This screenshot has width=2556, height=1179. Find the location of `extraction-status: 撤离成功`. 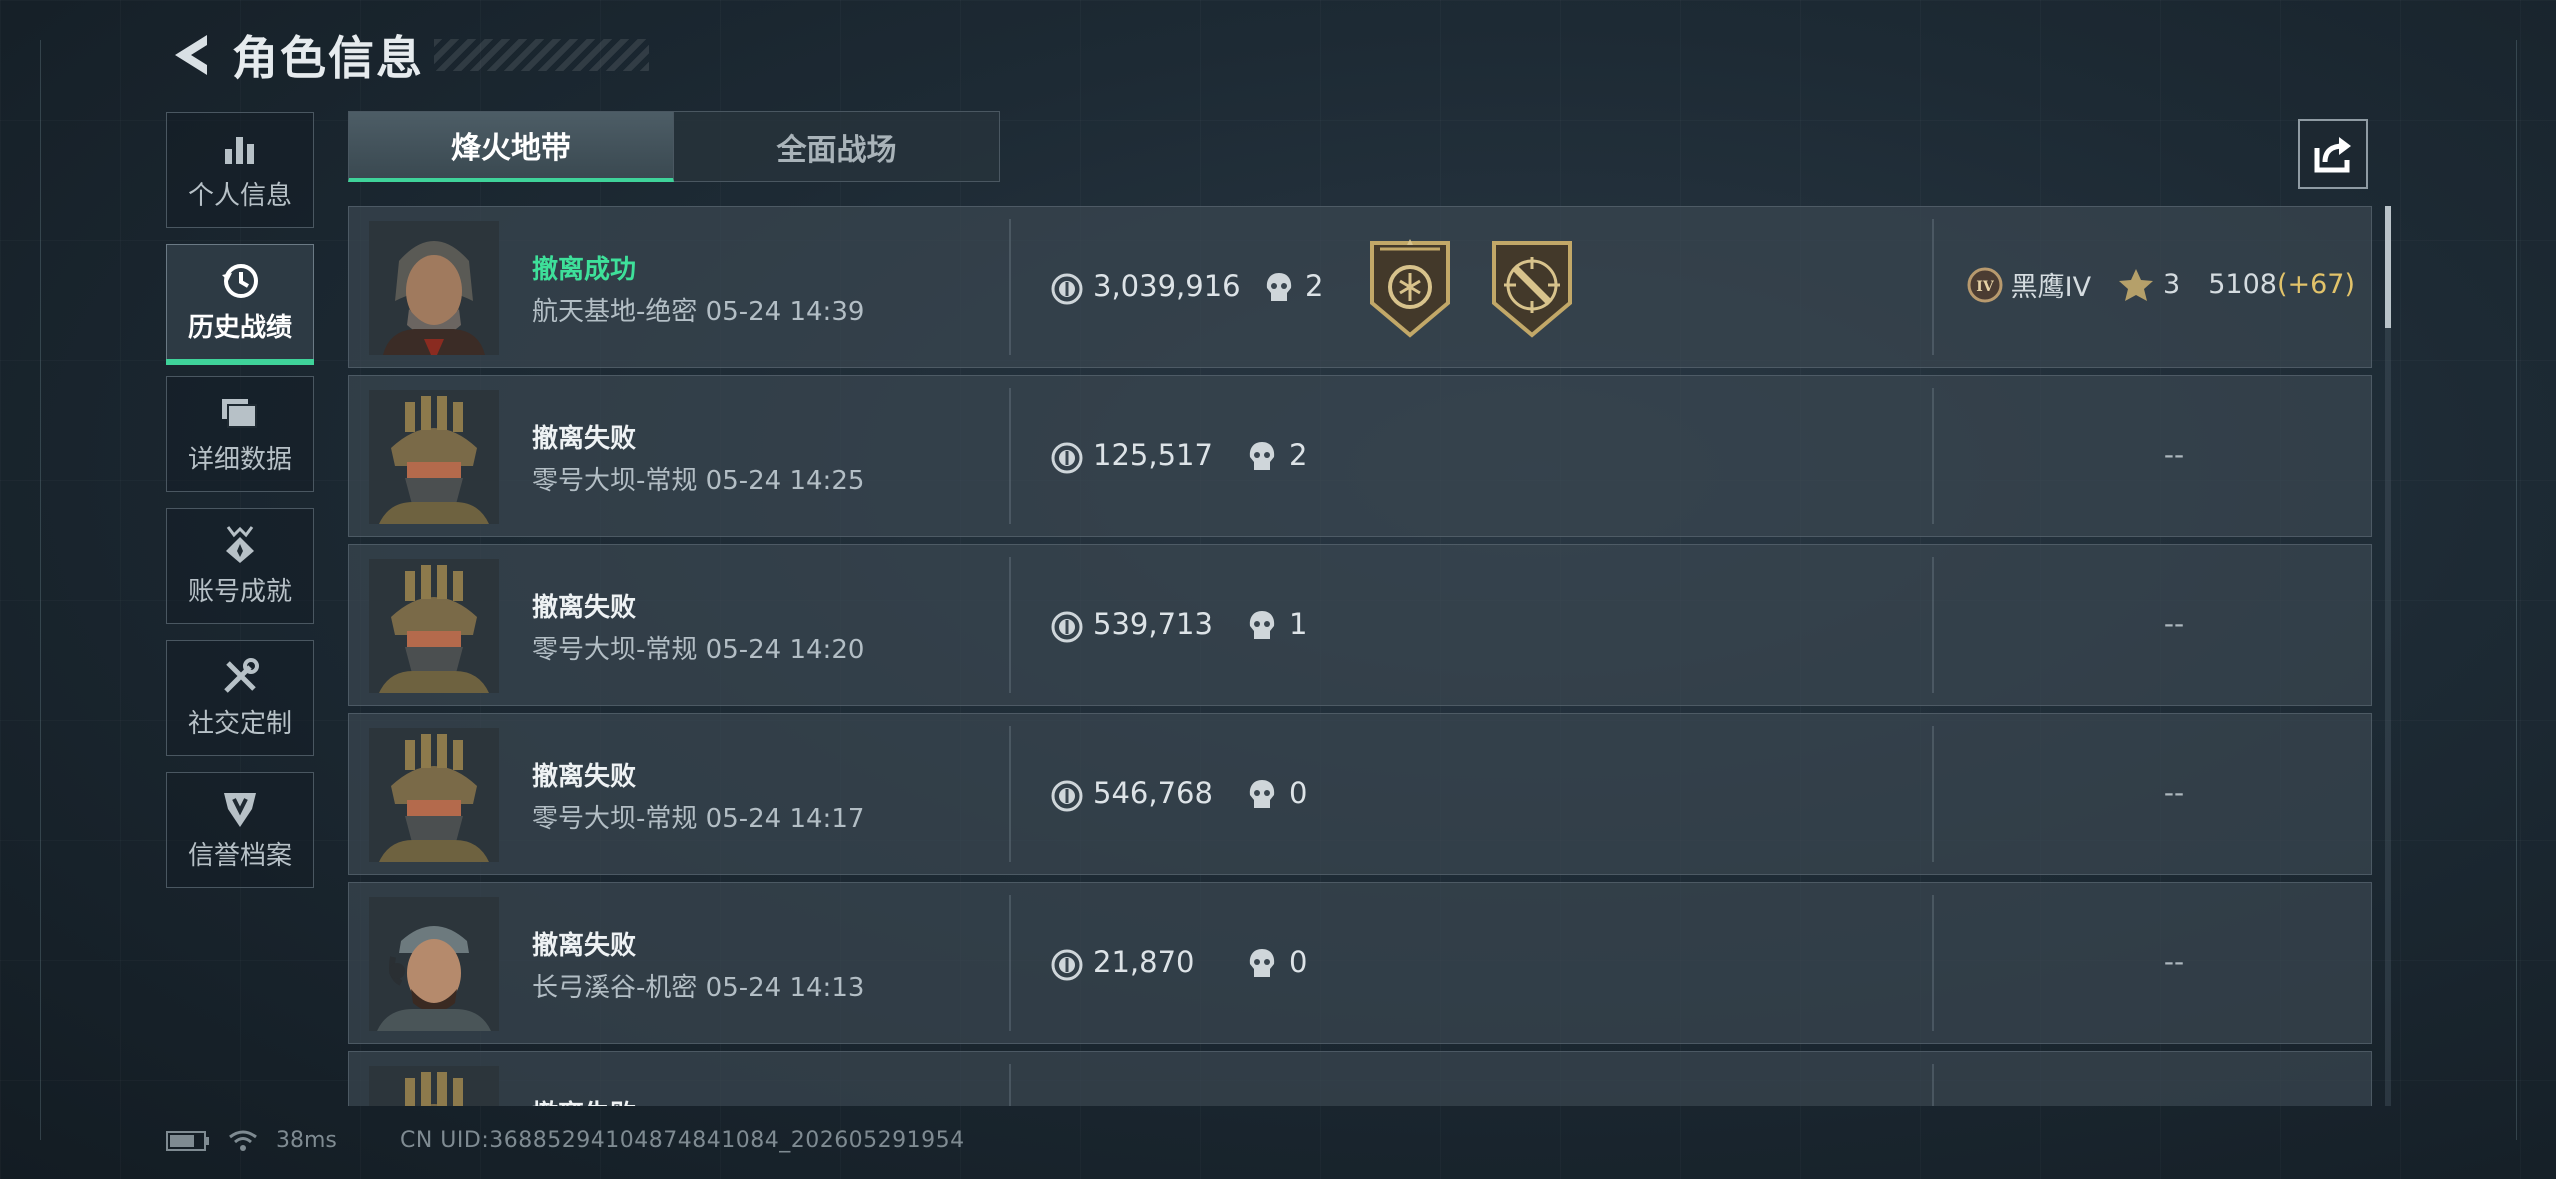

extraction-status: 撤离成功 is located at coordinates (584, 270).